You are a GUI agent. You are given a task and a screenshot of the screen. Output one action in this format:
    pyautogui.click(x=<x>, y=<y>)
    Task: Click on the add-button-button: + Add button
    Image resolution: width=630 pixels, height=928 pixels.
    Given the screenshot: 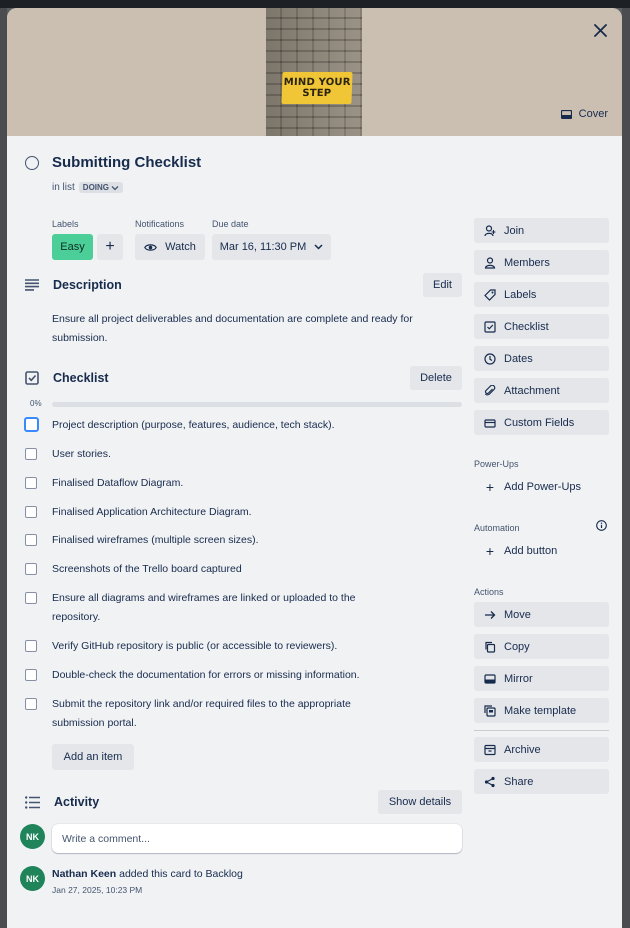 What is the action you would take?
    pyautogui.click(x=541, y=550)
    